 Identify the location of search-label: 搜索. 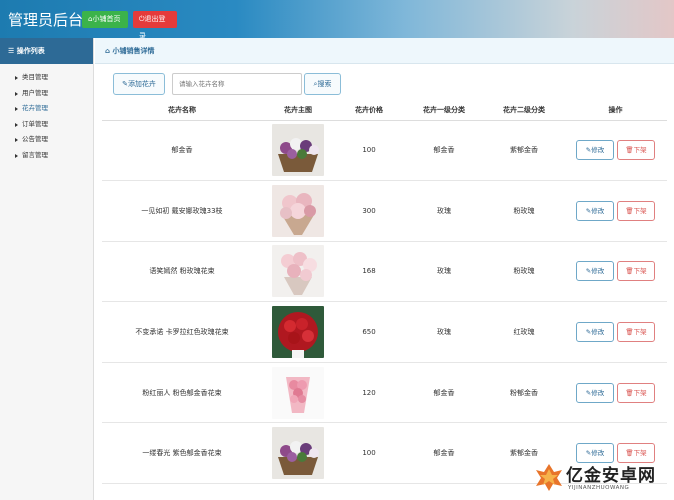
(324, 84).